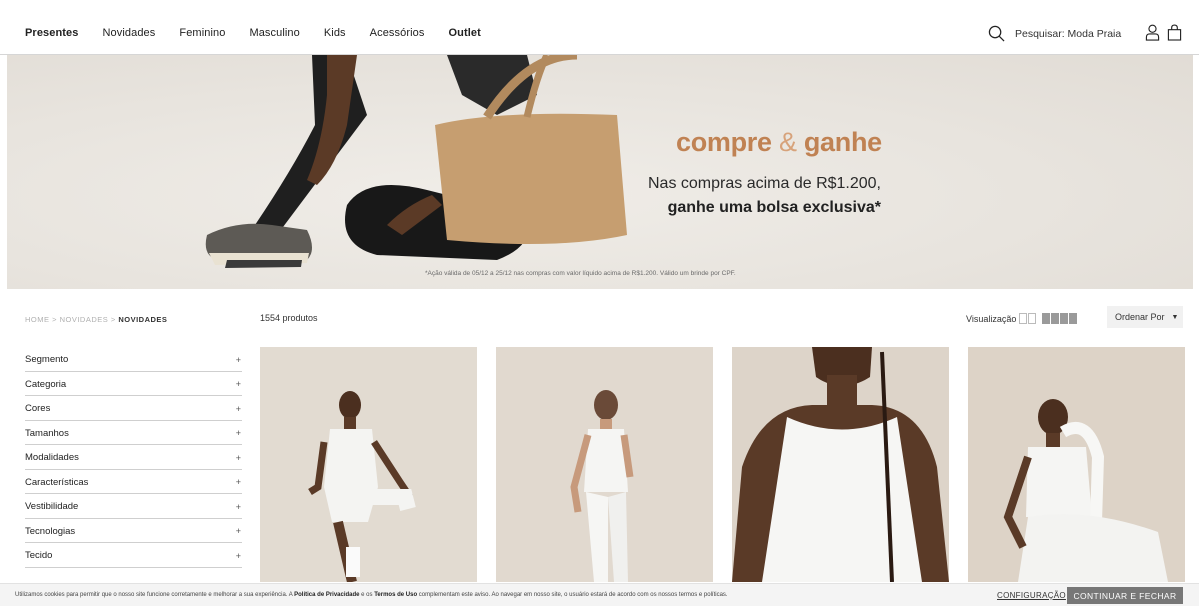 This screenshot has height=606, width=1199. Describe the element at coordinates (1152, 32) in the screenshot. I see `user-icon` at that location.